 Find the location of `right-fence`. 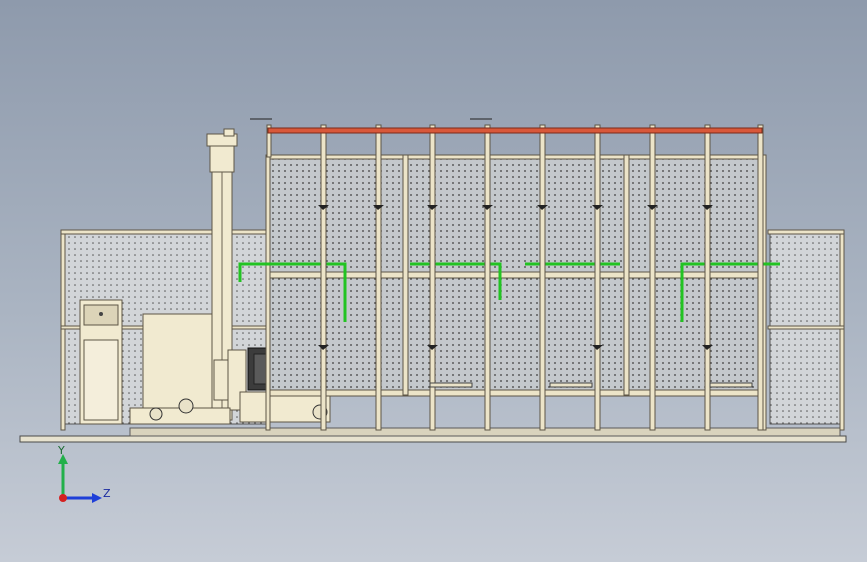

right-fence is located at coordinates (806, 330).